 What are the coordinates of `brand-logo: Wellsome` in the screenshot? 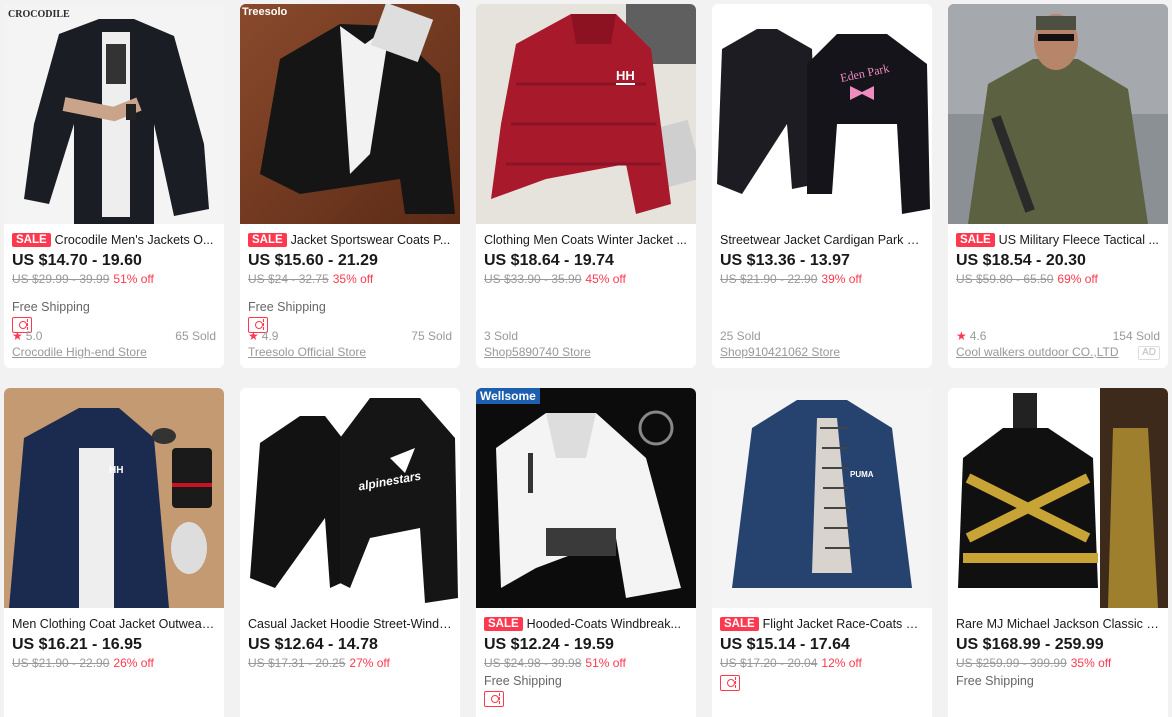 It's located at (508, 396).